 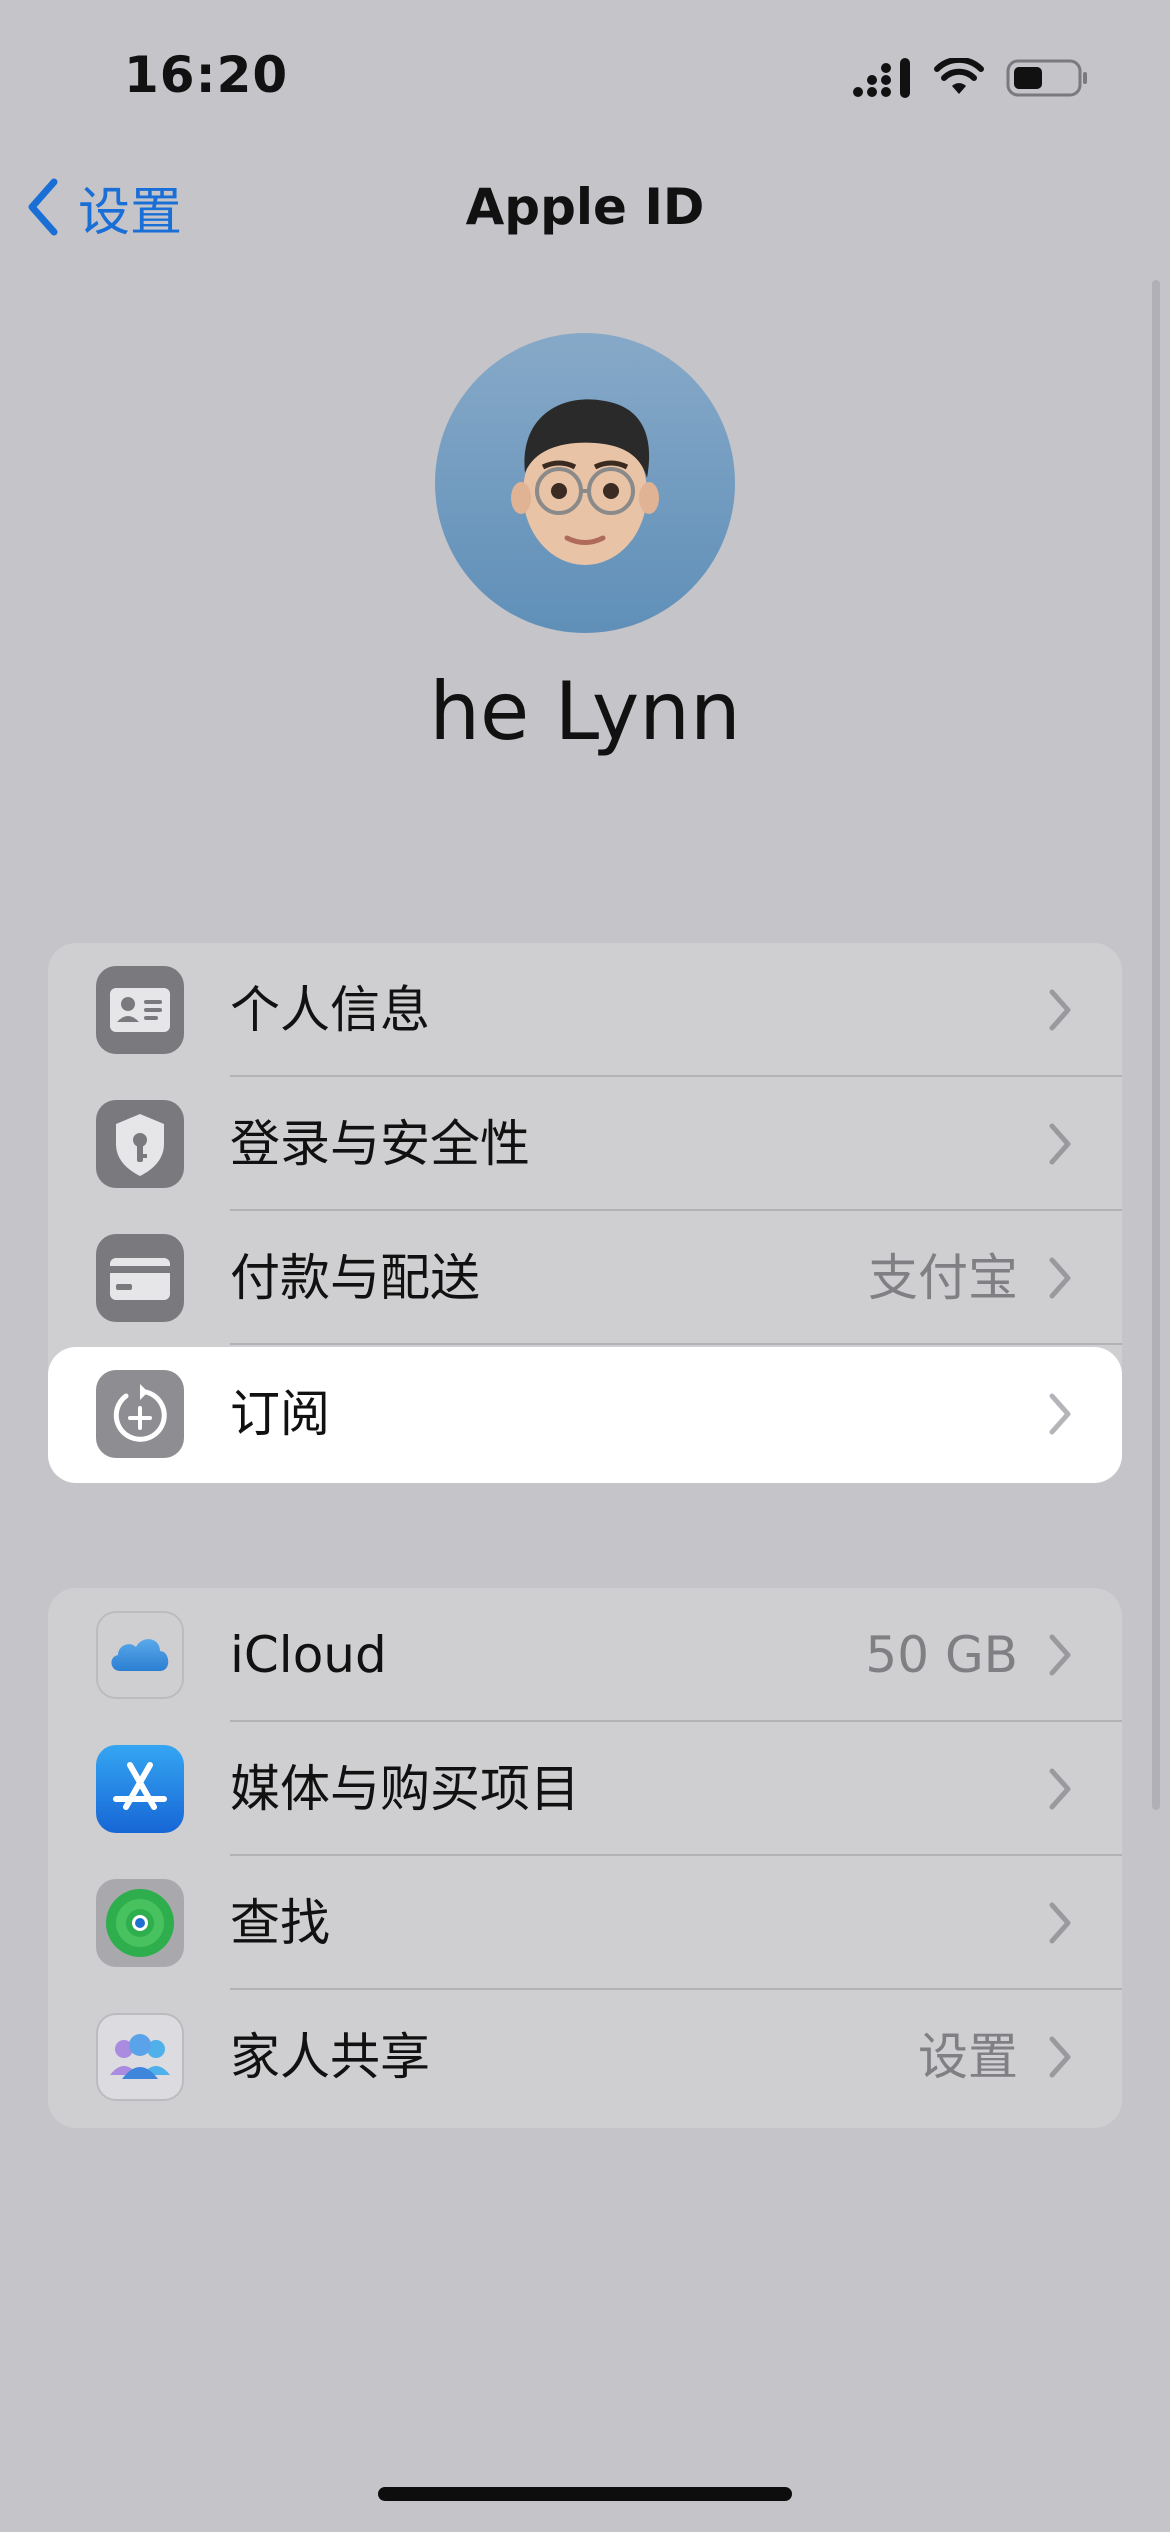 What do you see at coordinates (140, 2057) in the screenshot?
I see `family-sharing-icon` at bounding box center [140, 2057].